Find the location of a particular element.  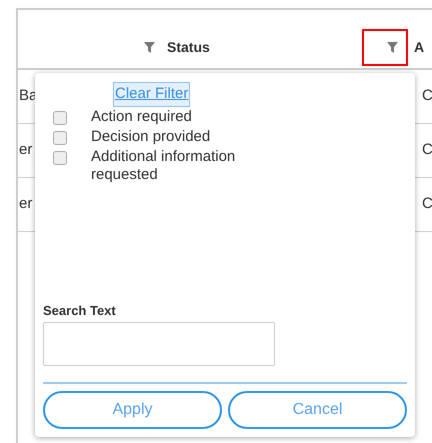

option-label: Additional information requested is located at coordinates (163, 166).